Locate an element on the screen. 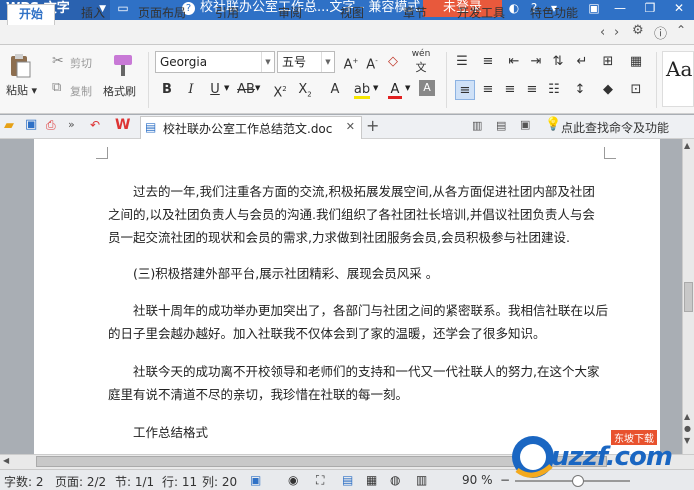 This screenshot has height=490, width=694. paragraph-text: (三)积极搭建外部平台,展示社团精彩、展现会员风采 。 is located at coordinates (358, 273).